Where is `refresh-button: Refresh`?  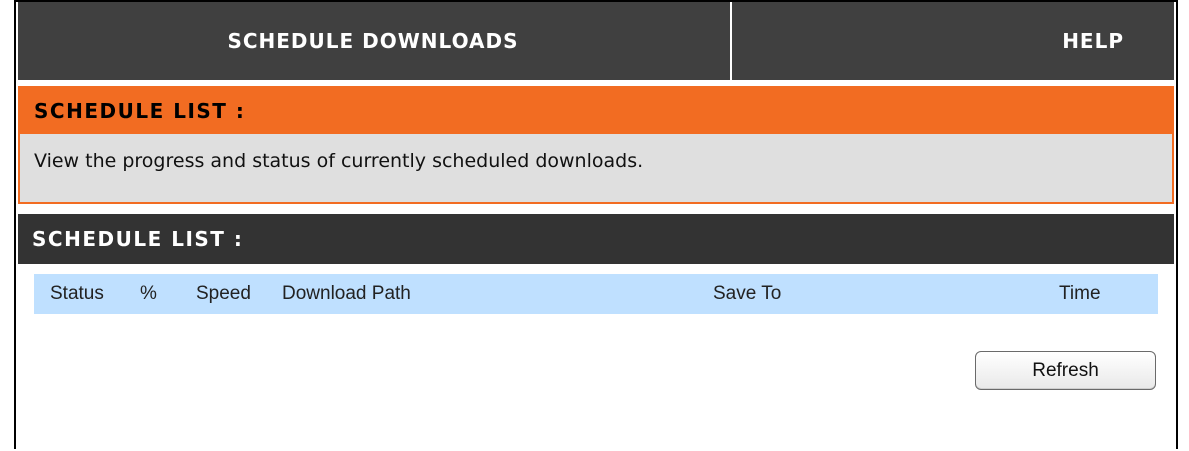 refresh-button: Refresh is located at coordinates (1065, 370).